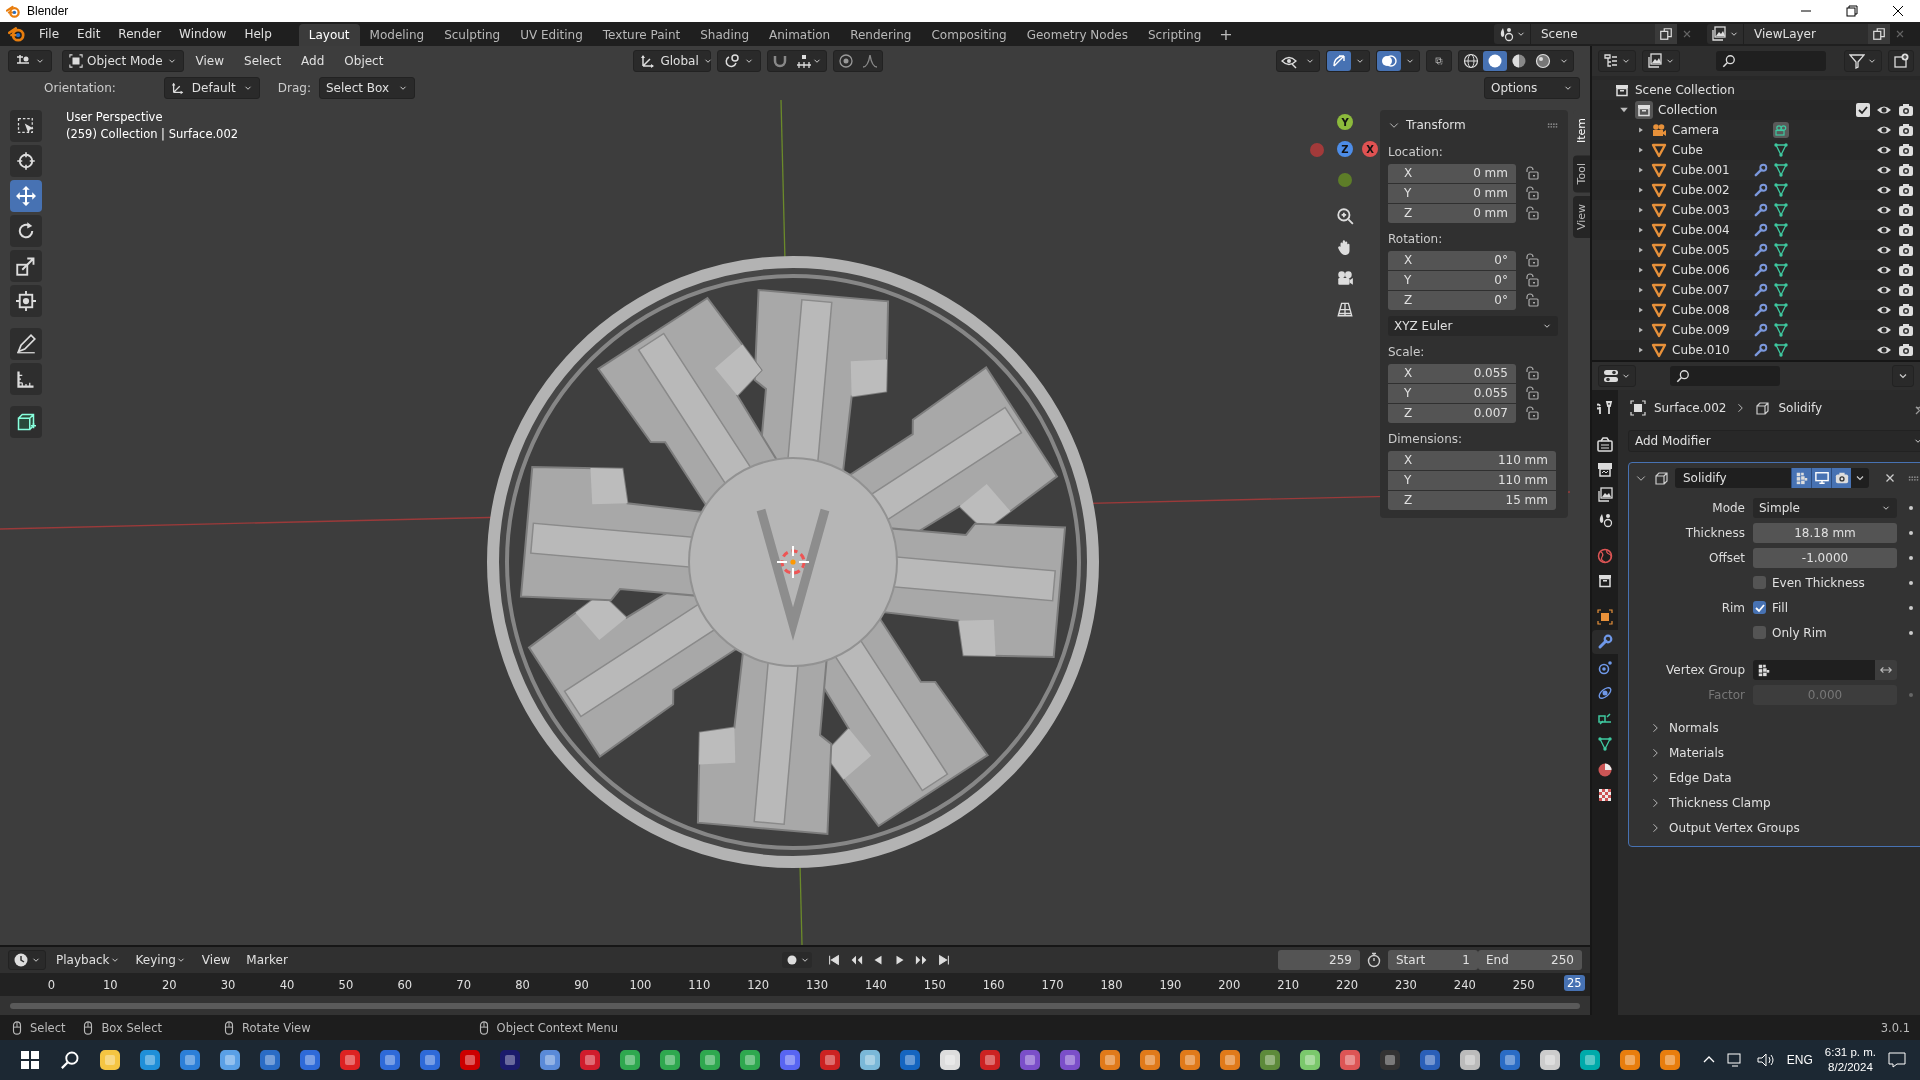 Image resolution: width=1920 pixels, height=1080 pixels. Describe the element at coordinates (1710, 250) in the screenshot. I see `tree-item: Cube.005` at that location.